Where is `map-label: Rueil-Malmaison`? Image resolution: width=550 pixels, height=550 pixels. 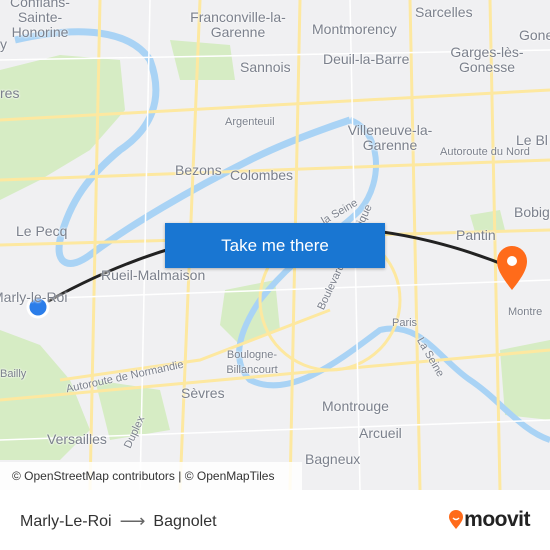 map-label: Rueil-Malmaison is located at coordinates (153, 275).